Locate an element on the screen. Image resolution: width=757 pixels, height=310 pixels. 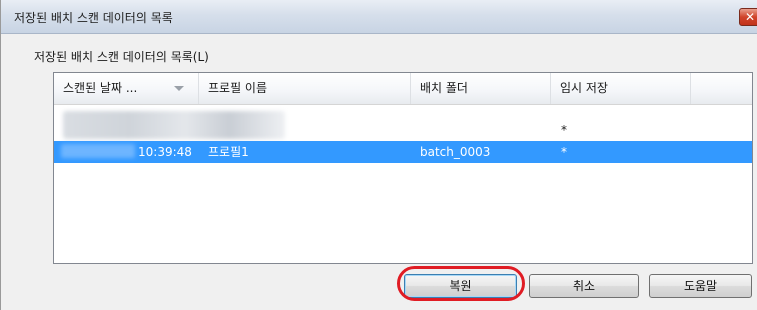
help-button: 도움말 is located at coordinates (700, 286).